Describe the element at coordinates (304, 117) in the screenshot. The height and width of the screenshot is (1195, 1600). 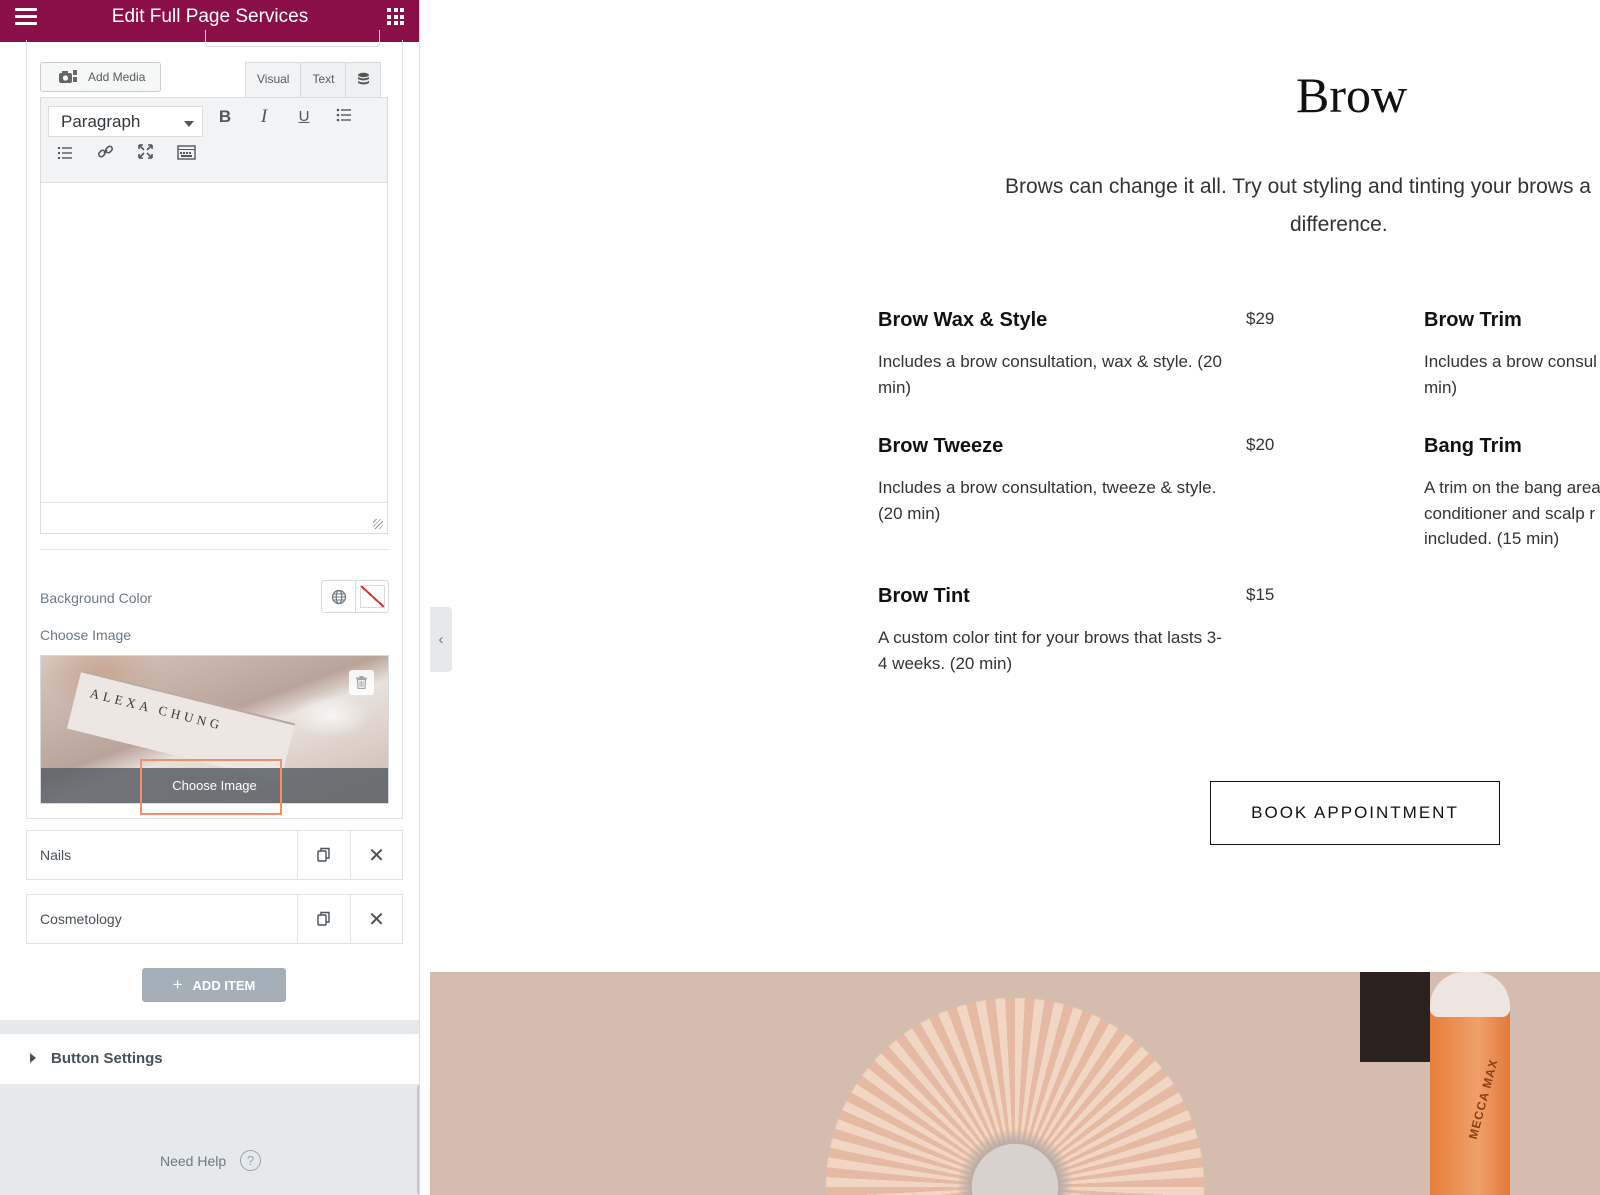
I see `underline-icon: U` at that location.